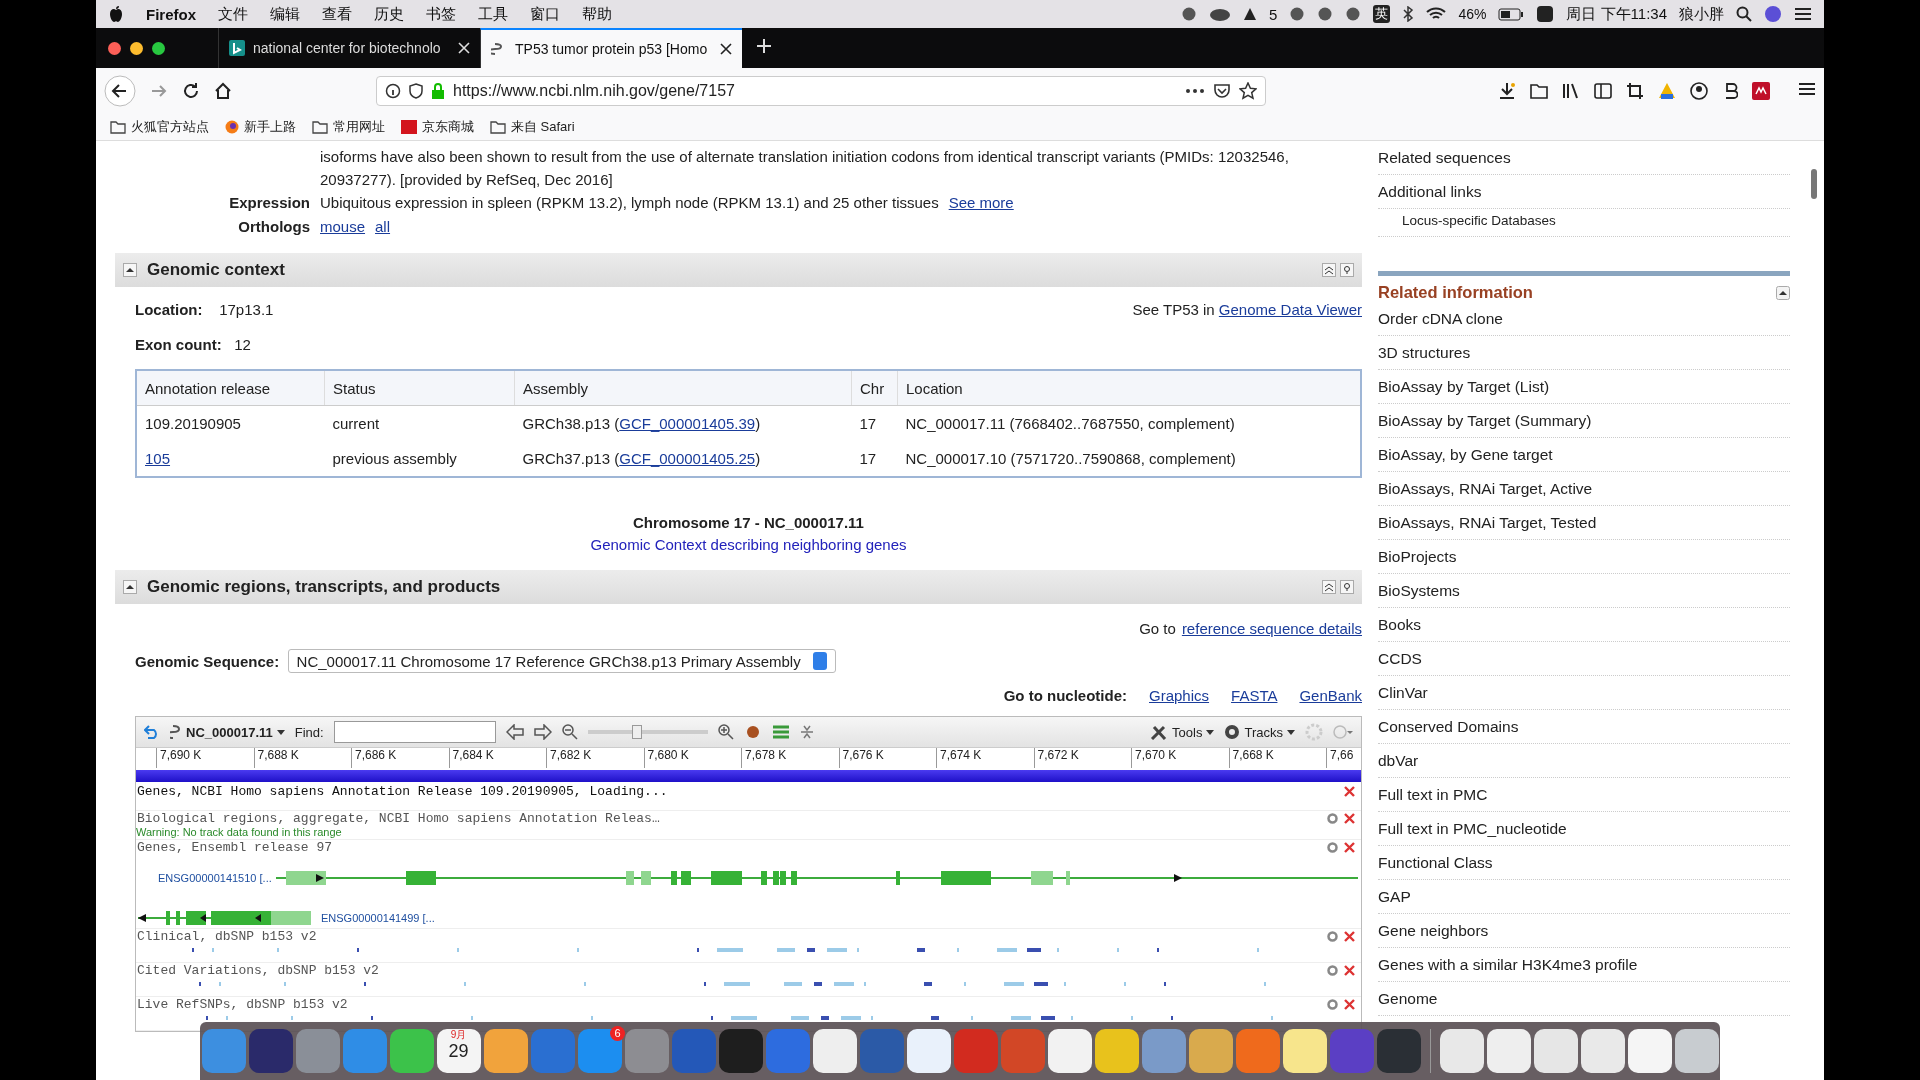 This screenshot has height=1080, width=1920. Describe the element at coordinates (1394, 896) in the screenshot. I see `related-link: GAP` at that location.